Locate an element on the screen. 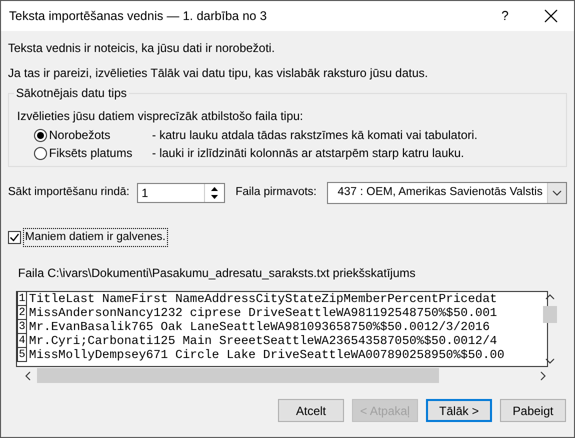  horizontal-scrollbar is located at coordinates (285, 376).